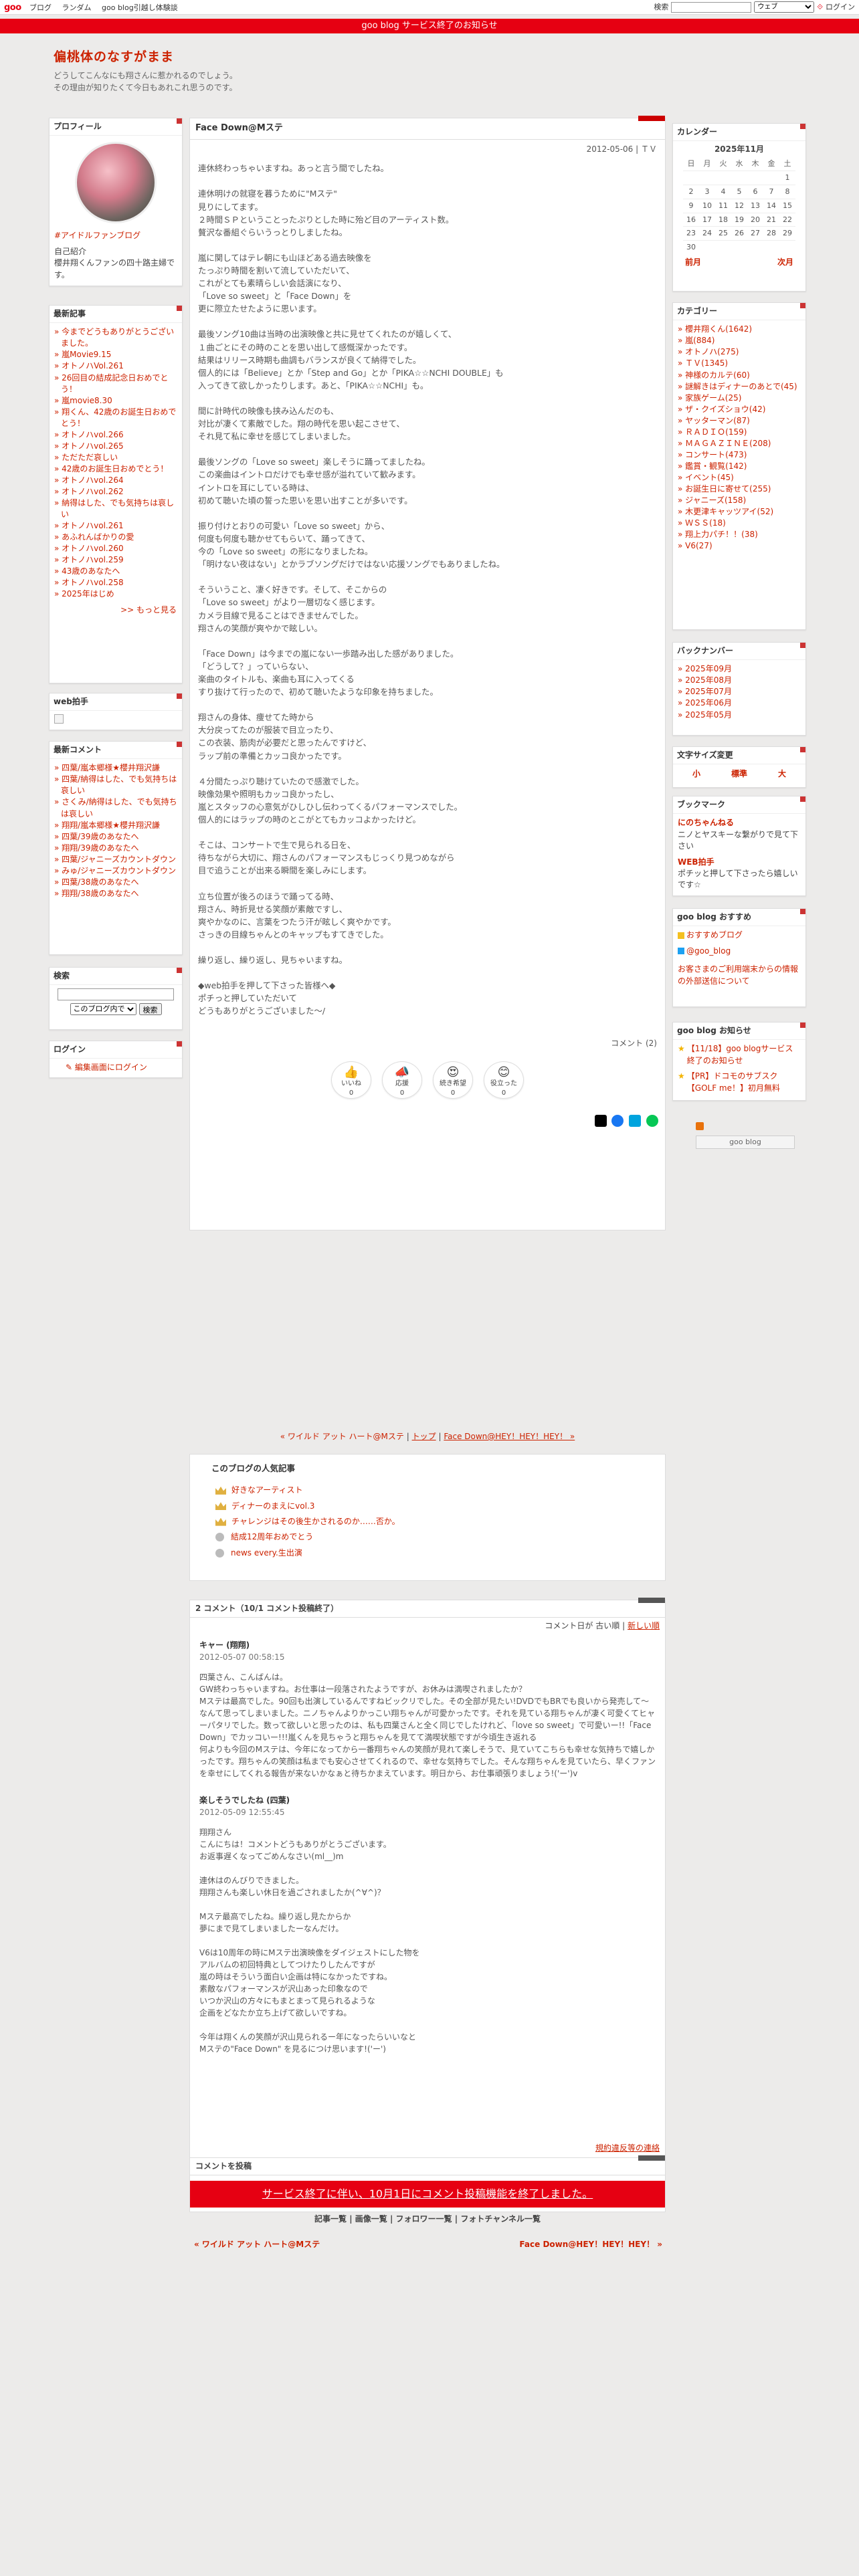 The image size is (859, 2576). Describe the element at coordinates (116, 893) in the screenshot. I see `recent-comment-link: 翔翔/38歳のあなたへ` at that location.